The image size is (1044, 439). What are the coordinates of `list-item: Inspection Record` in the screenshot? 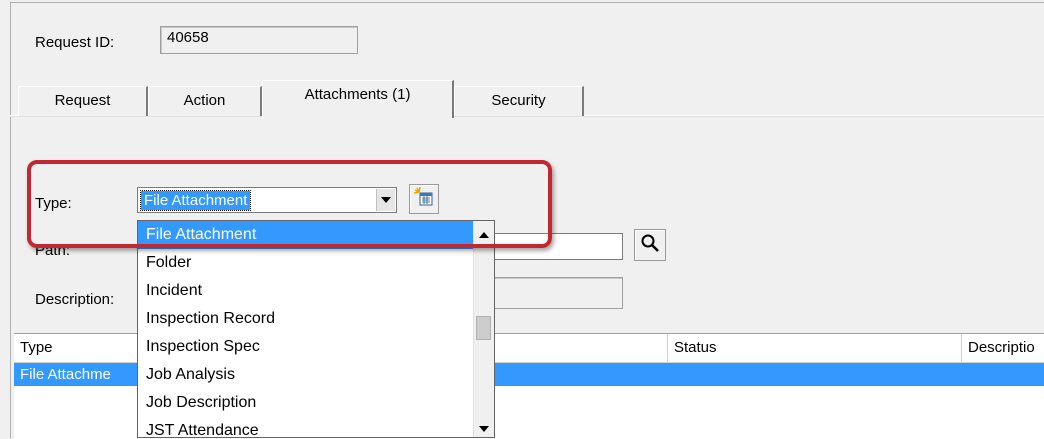 It's located at (316, 319).